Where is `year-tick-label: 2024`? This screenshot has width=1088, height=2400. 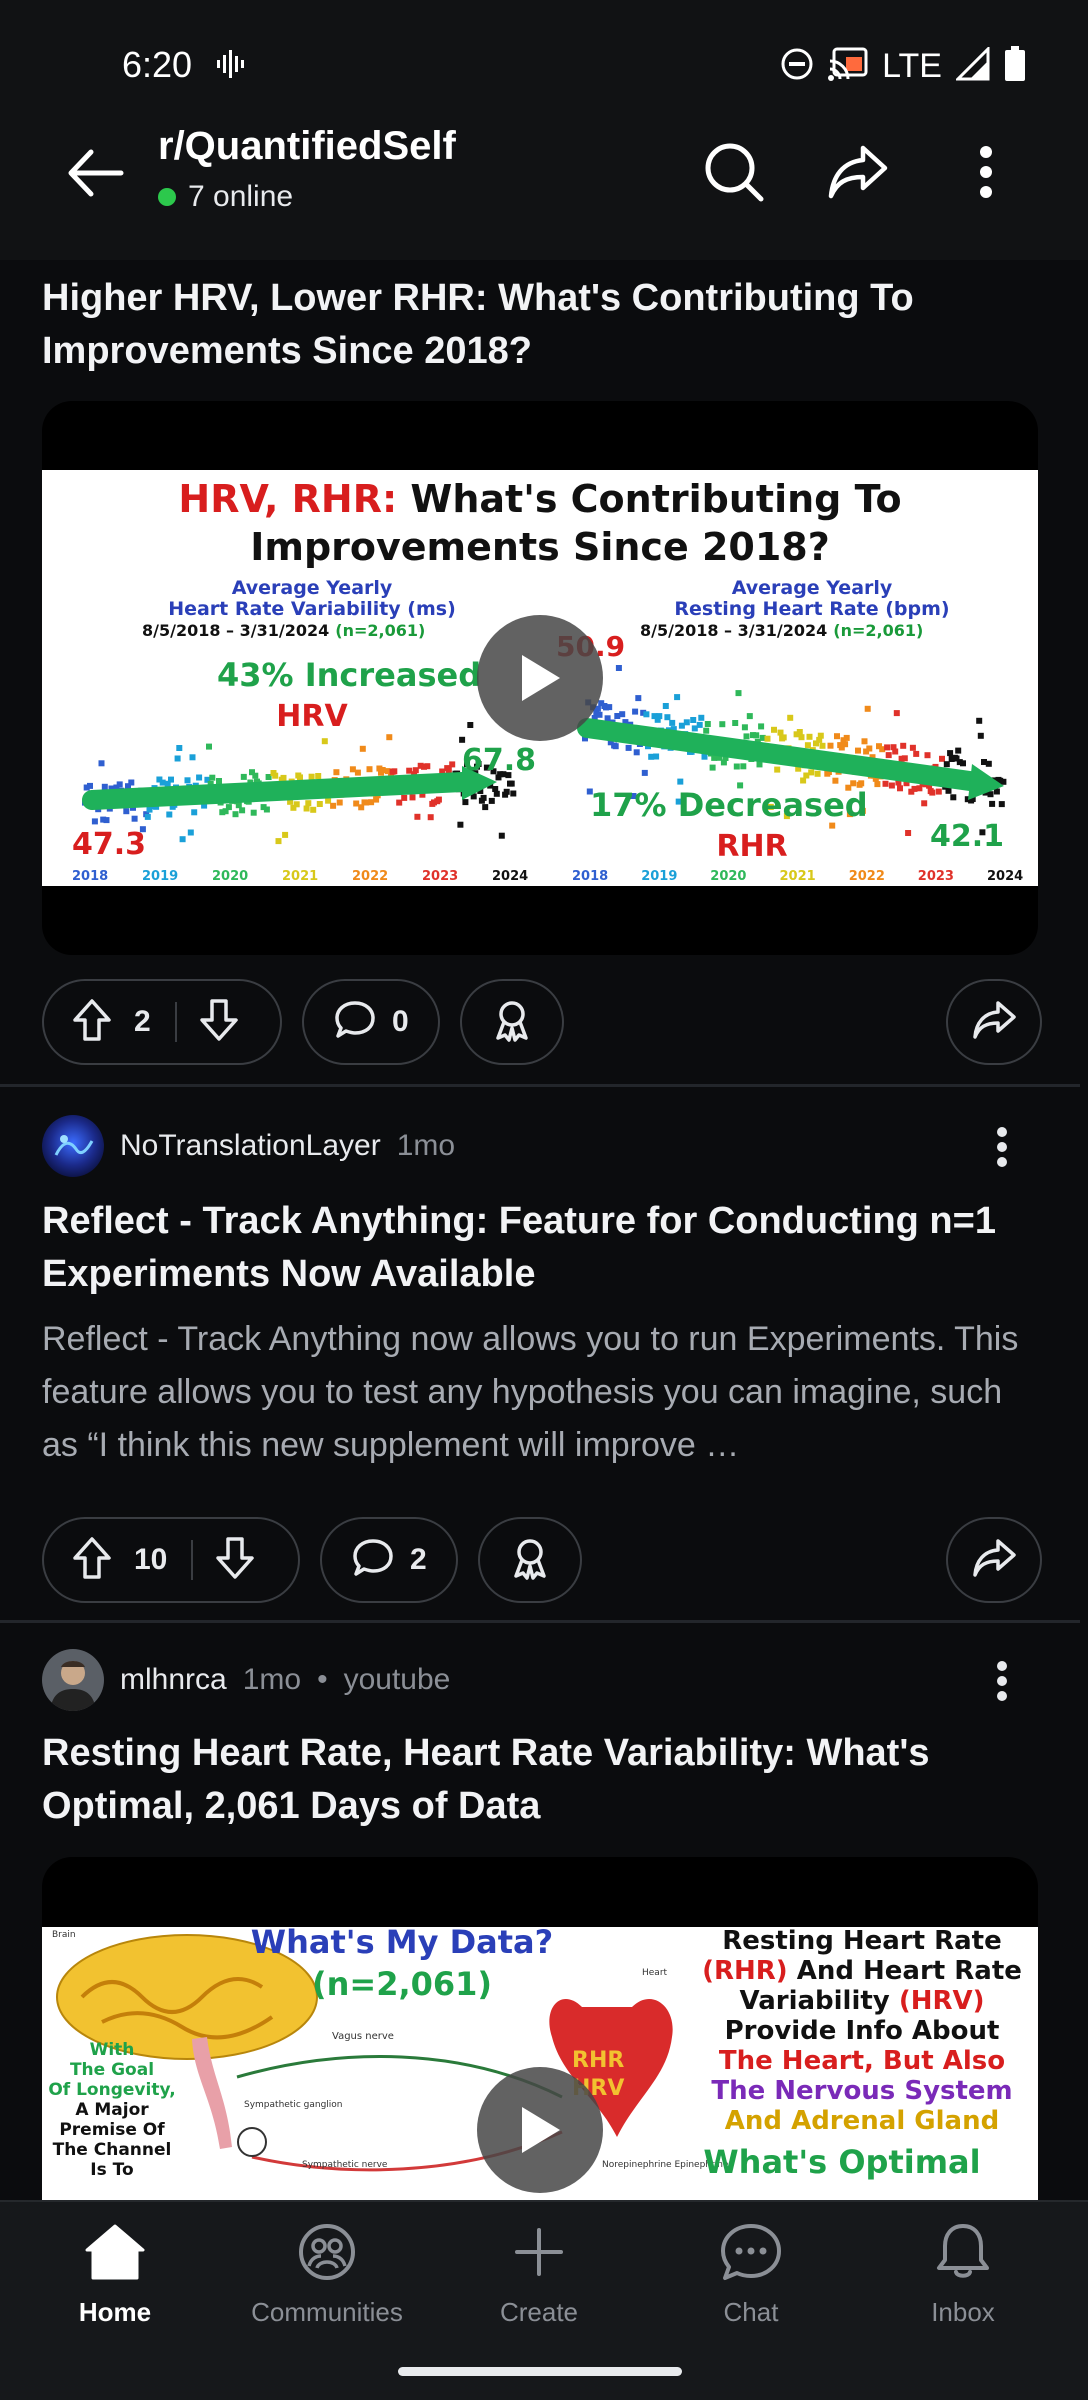 year-tick-label: 2024 is located at coordinates (510, 876).